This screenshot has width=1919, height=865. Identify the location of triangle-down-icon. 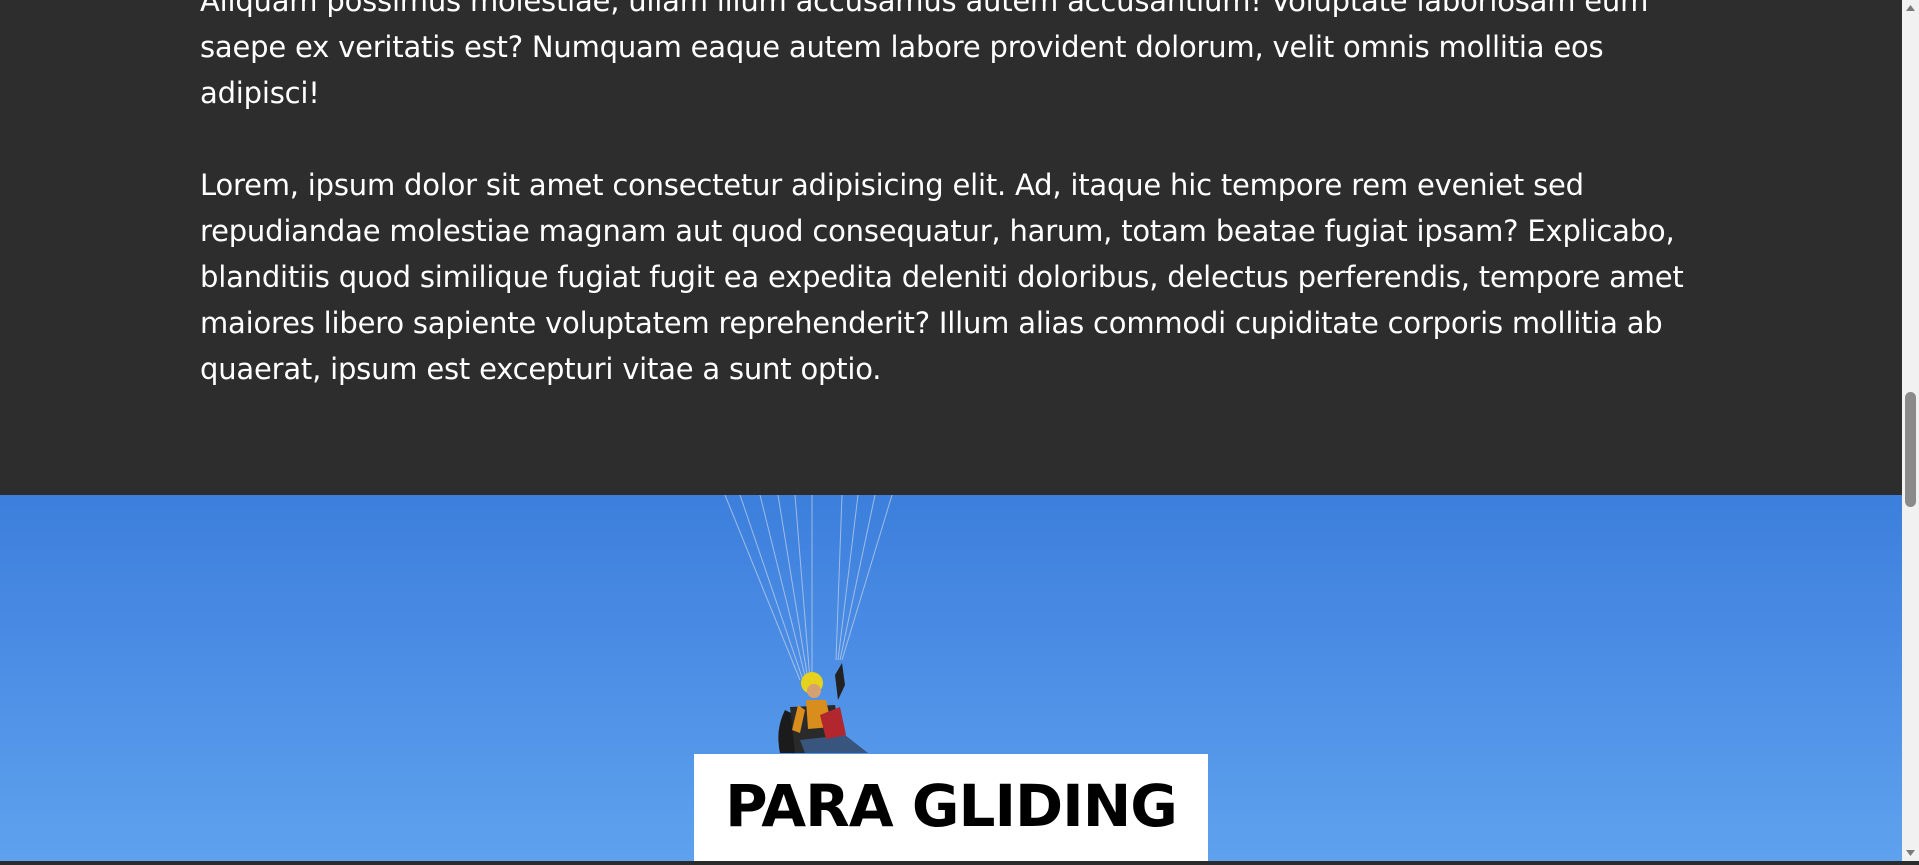
(1910, 852).